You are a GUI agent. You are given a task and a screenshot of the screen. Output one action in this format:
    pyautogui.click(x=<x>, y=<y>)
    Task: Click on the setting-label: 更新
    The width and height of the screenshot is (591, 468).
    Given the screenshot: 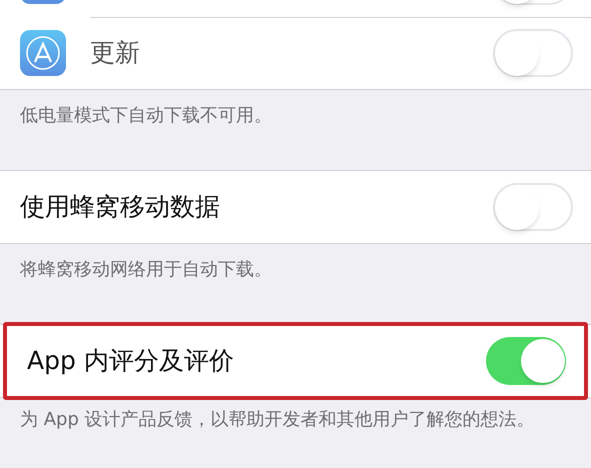 What is the action you would take?
    pyautogui.click(x=115, y=53)
    